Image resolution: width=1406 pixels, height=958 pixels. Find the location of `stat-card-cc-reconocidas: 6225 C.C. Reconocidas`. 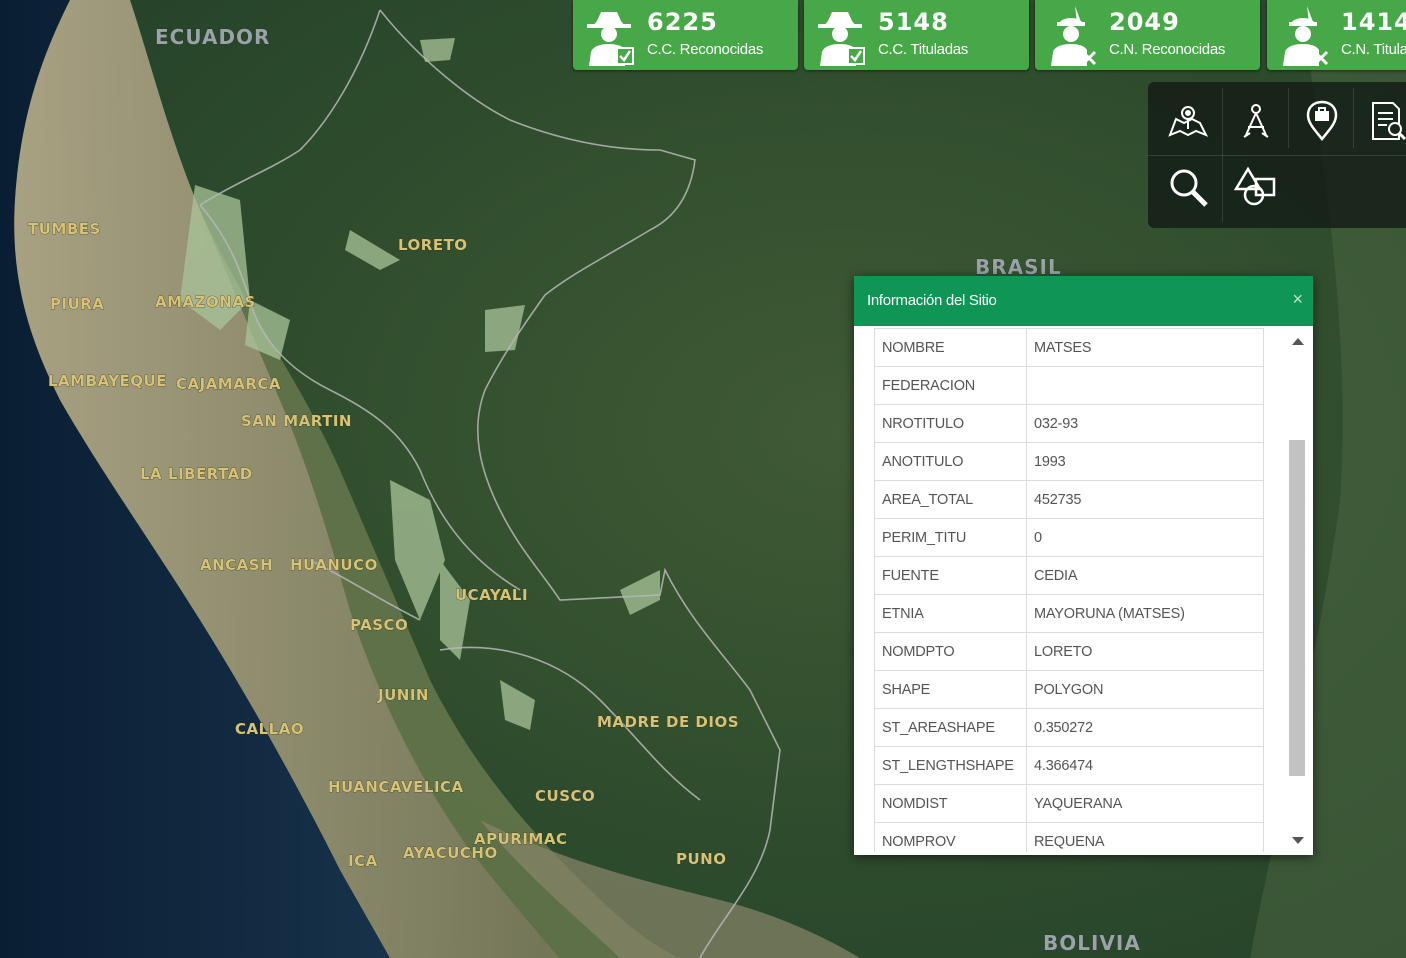

stat-card-cc-reconocidas: 6225 C.C. Reconocidas is located at coordinates (685, 35).